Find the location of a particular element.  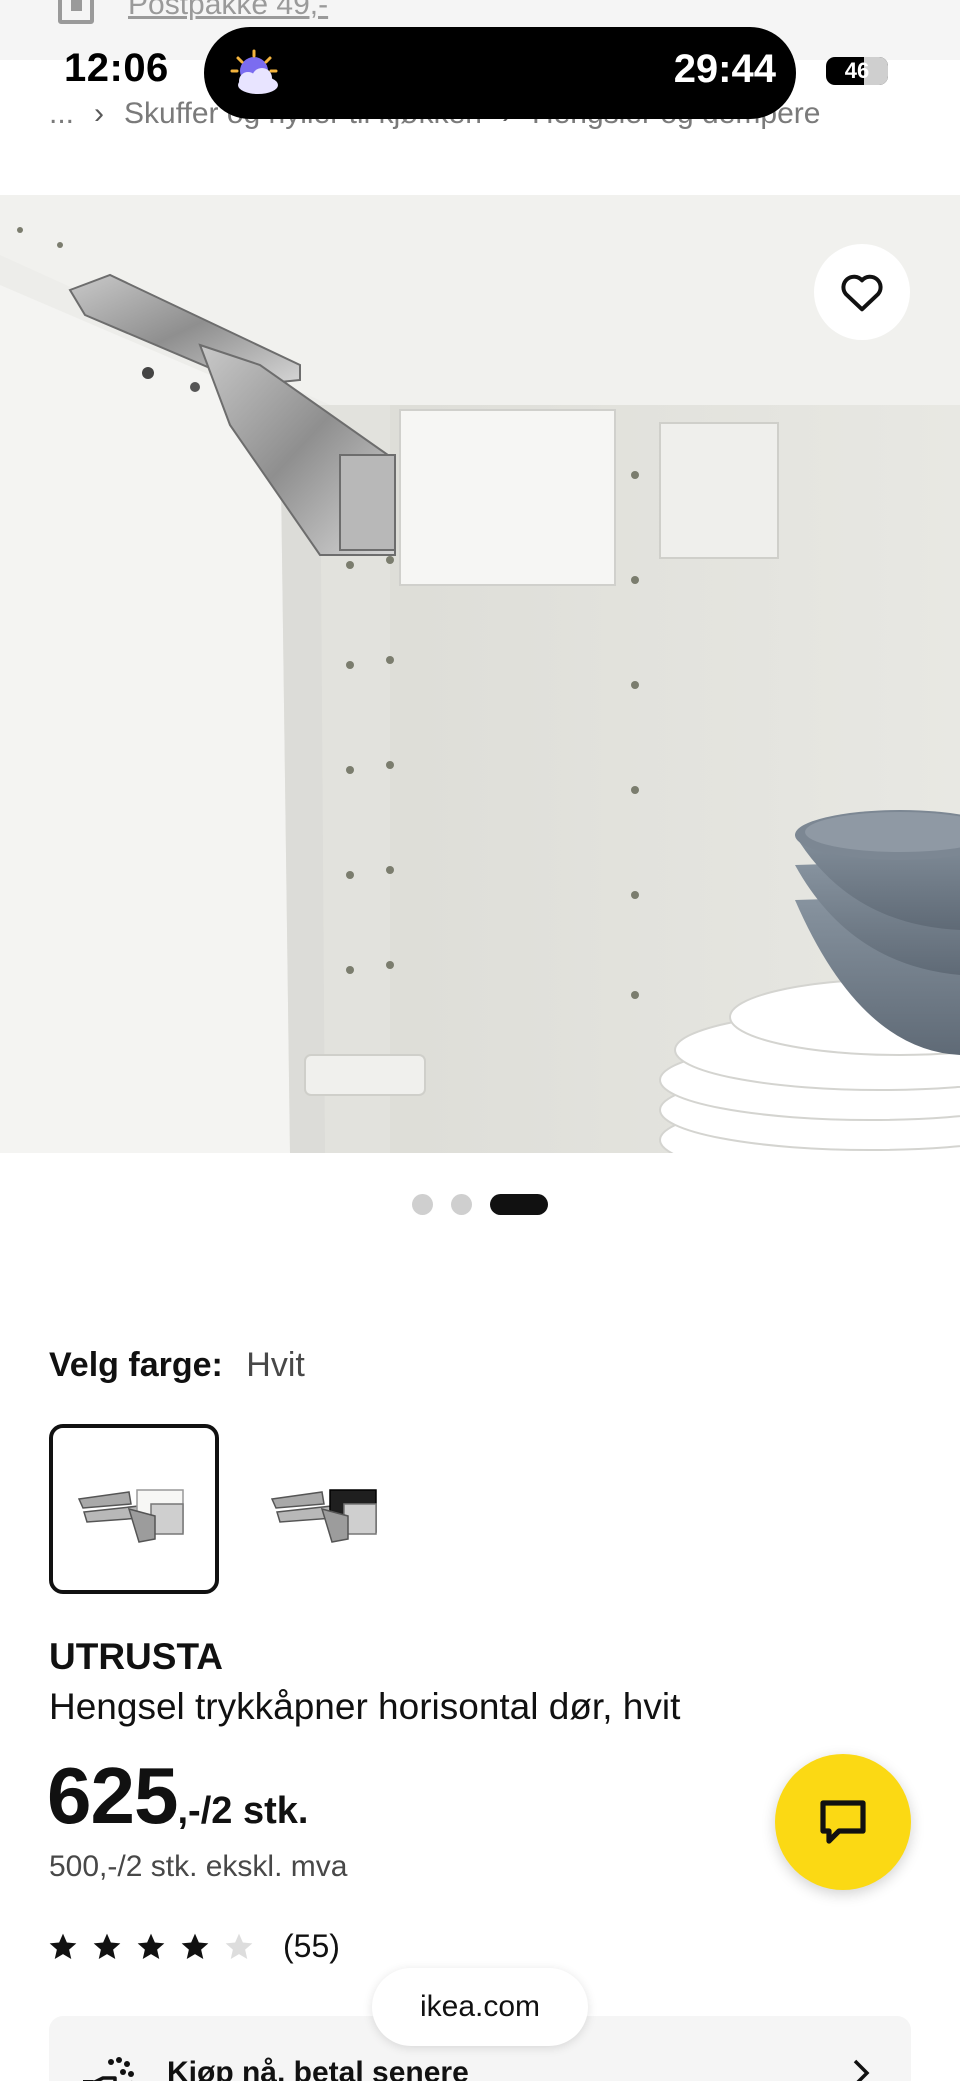

battery-indicator: 46 is located at coordinates (857, 71).